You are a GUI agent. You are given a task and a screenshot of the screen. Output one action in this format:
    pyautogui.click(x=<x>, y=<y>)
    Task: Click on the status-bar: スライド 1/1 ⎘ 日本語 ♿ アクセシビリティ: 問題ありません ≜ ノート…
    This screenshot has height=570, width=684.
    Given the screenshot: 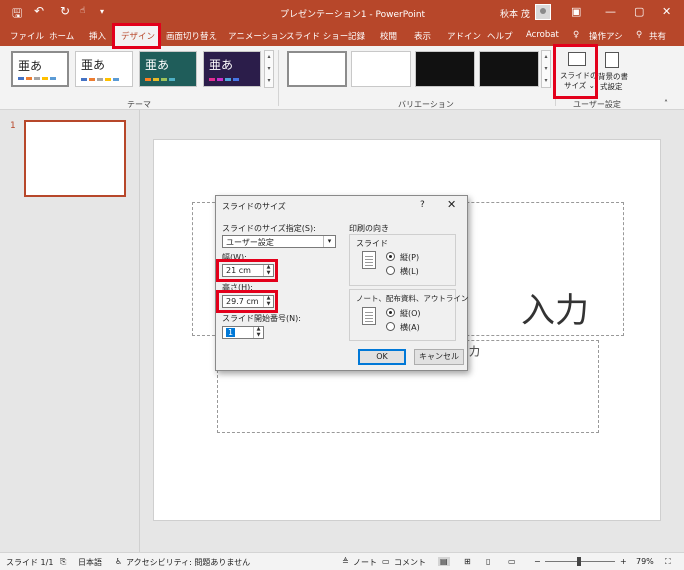 What is the action you would take?
    pyautogui.click(x=342, y=561)
    